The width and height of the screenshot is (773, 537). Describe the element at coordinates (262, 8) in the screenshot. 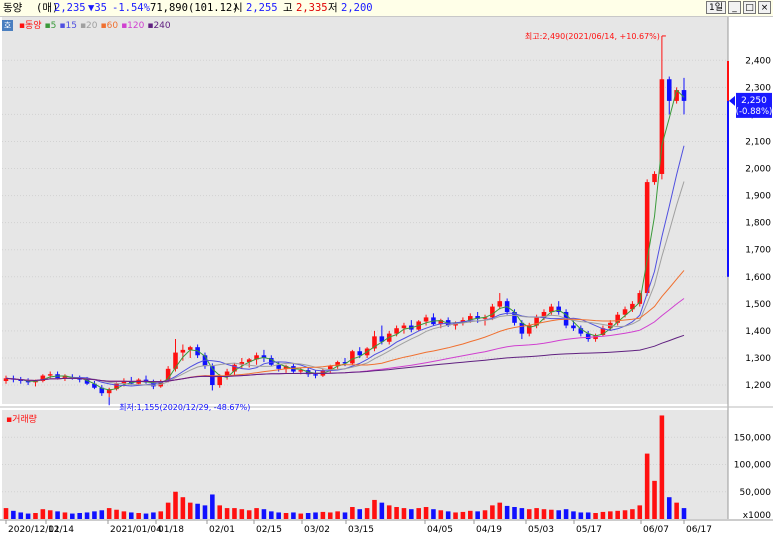

I see `open-value: 2,255` at that location.